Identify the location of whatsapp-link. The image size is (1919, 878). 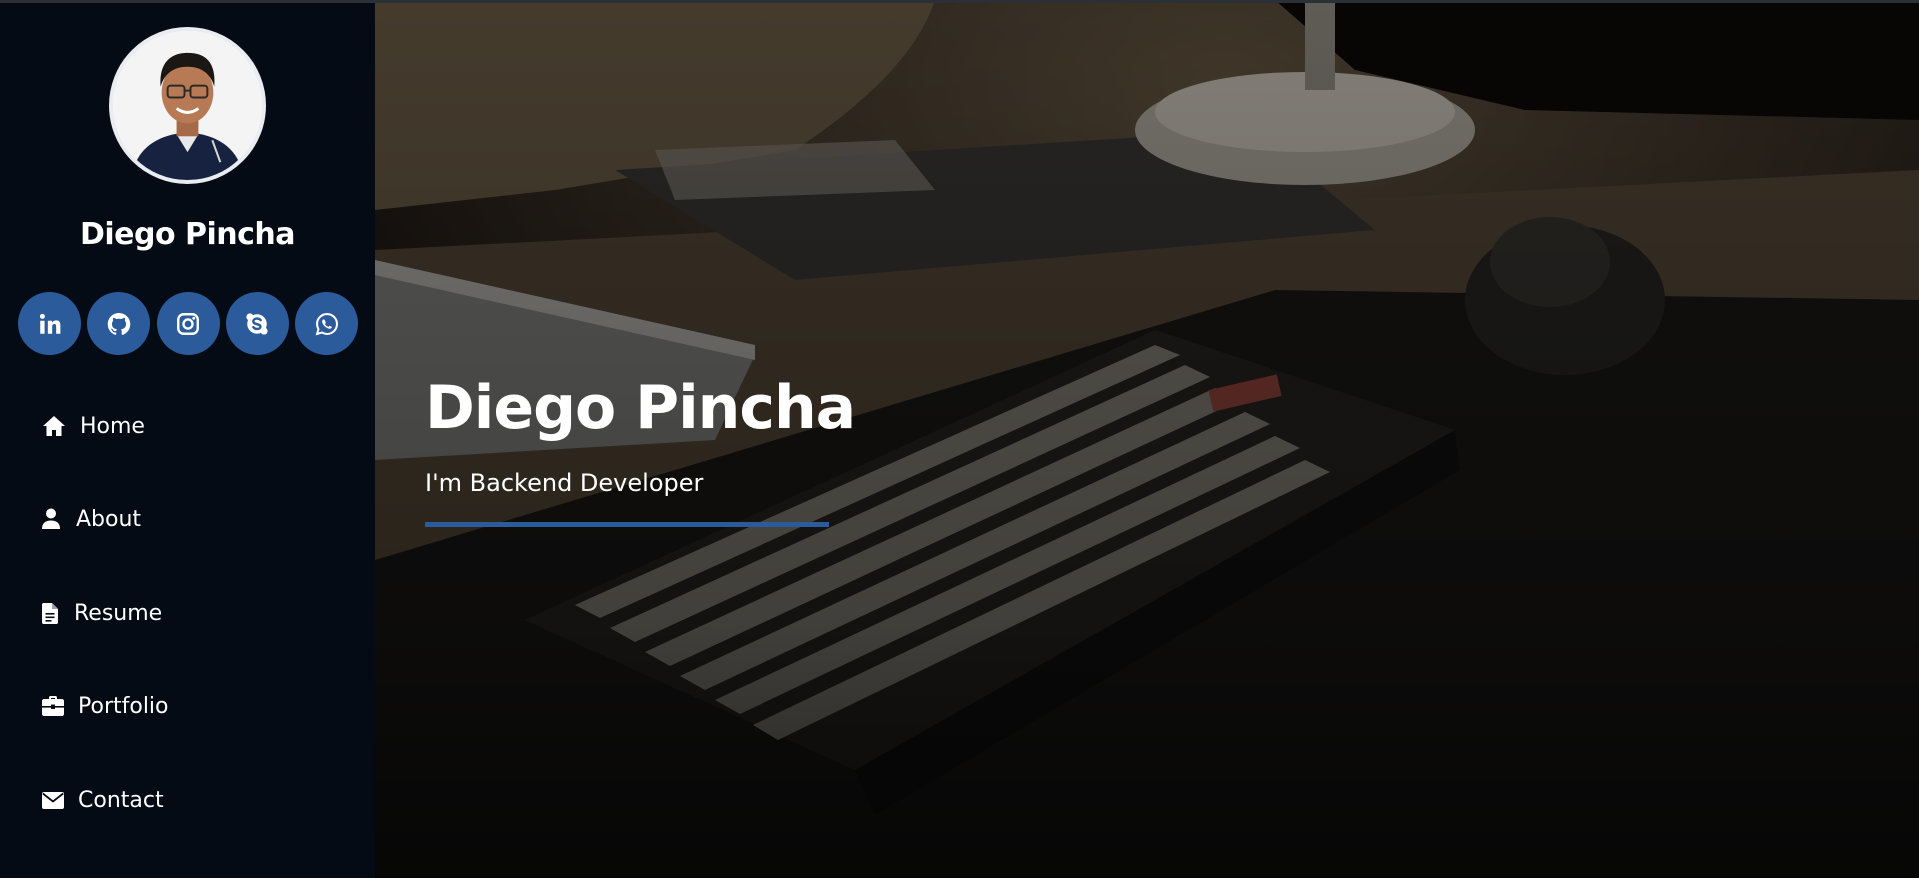
(326, 323).